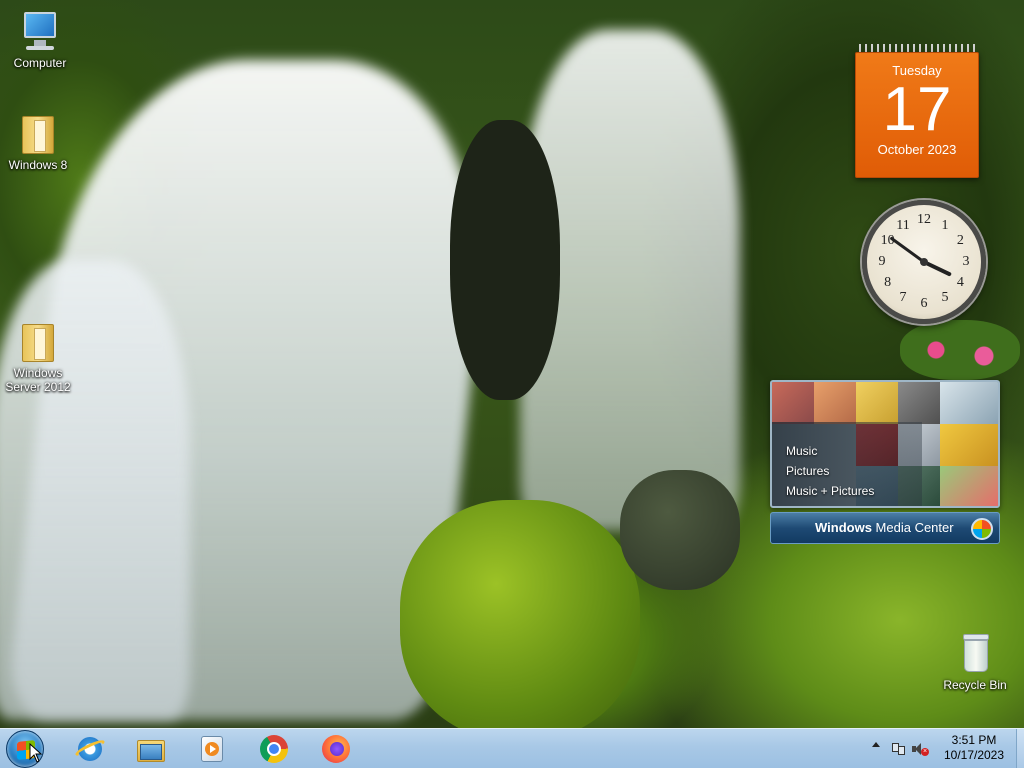  I want to click on calendar-day: 17, so click(917, 109).